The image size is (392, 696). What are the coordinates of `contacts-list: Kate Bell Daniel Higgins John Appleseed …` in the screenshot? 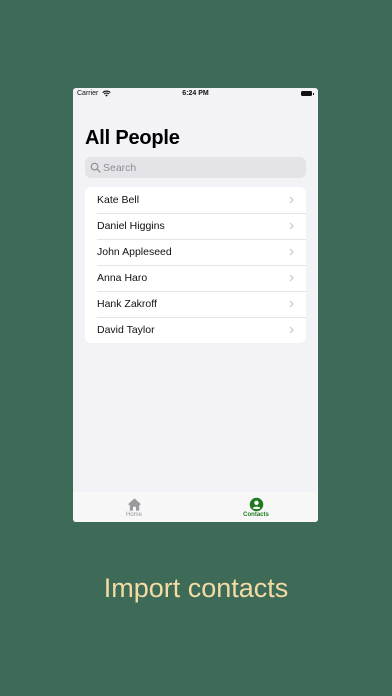 It's located at (195, 265).